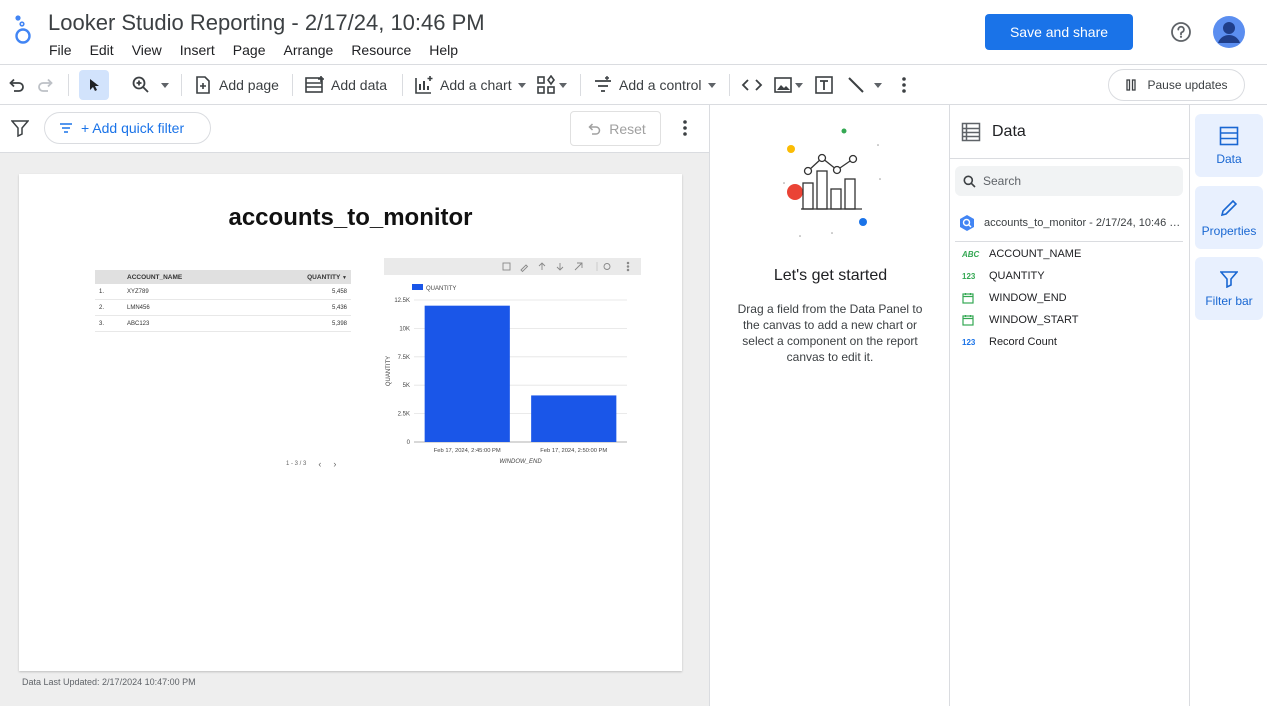 The height and width of the screenshot is (706, 1267). What do you see at coordinates (830, 182) in the screenshot?
I see `getting-started-illustration` at bounding box center [830, 182].